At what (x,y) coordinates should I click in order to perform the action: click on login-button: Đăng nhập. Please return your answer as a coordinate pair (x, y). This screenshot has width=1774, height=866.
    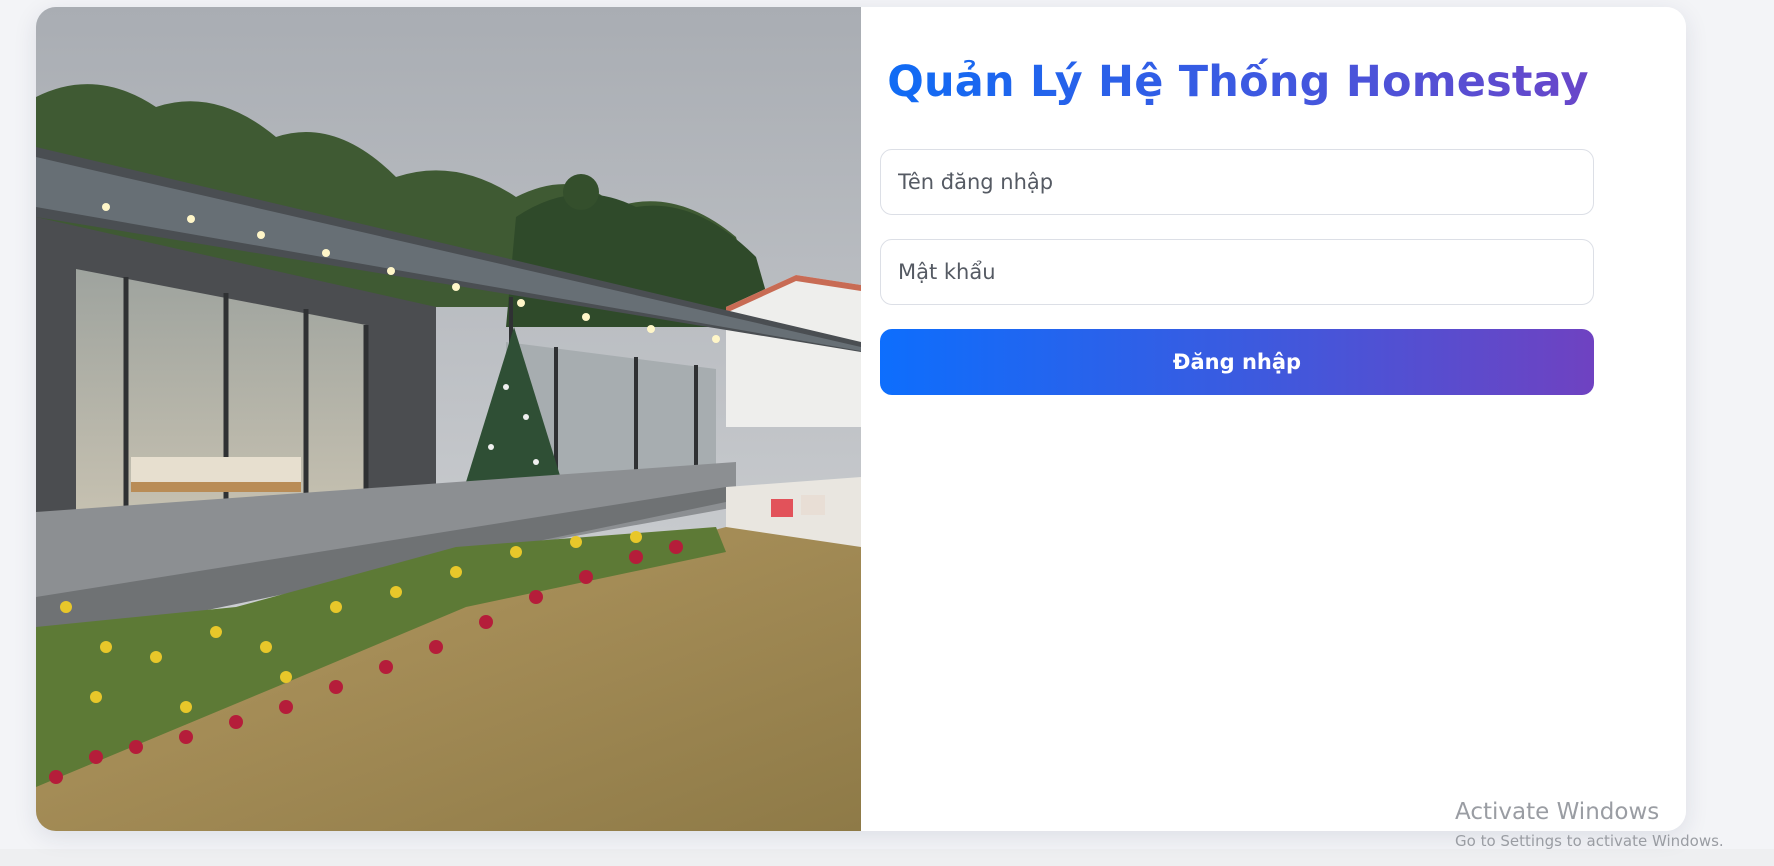
    Looking at the image, I should click on (1237, 362).